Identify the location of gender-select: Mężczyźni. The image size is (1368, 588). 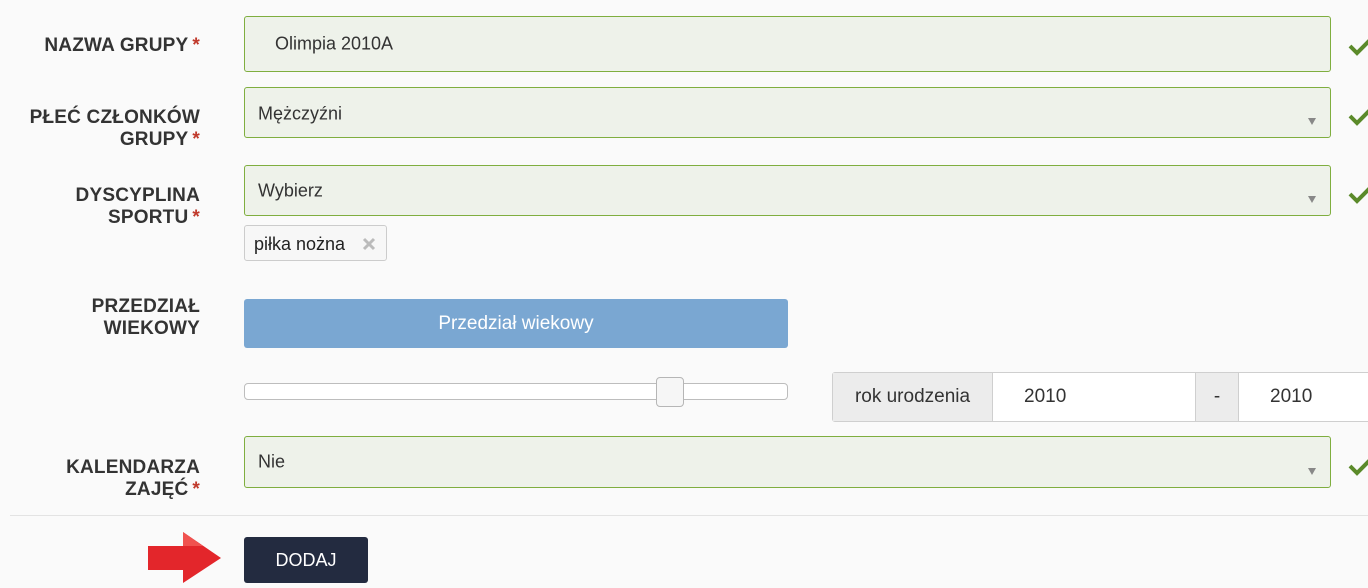
(787, 112).